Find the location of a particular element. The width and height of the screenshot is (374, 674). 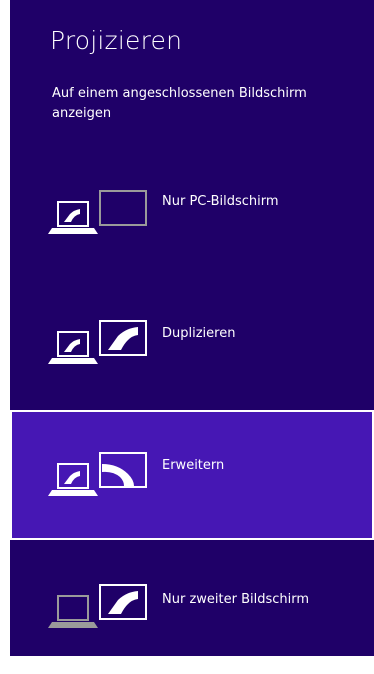

option-label: Duplizieren is located at coordinates (199, 333).